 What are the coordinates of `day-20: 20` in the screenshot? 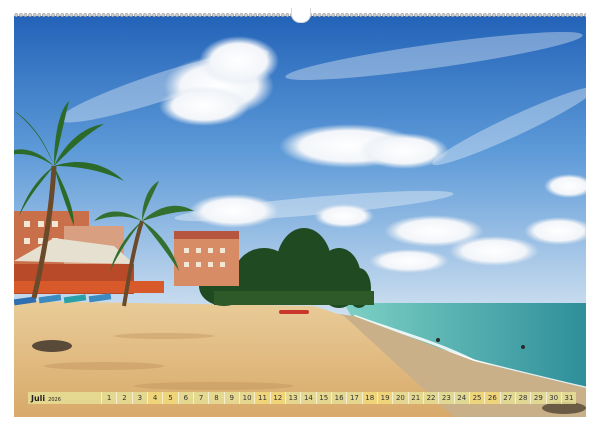 It's located at (399, 398).